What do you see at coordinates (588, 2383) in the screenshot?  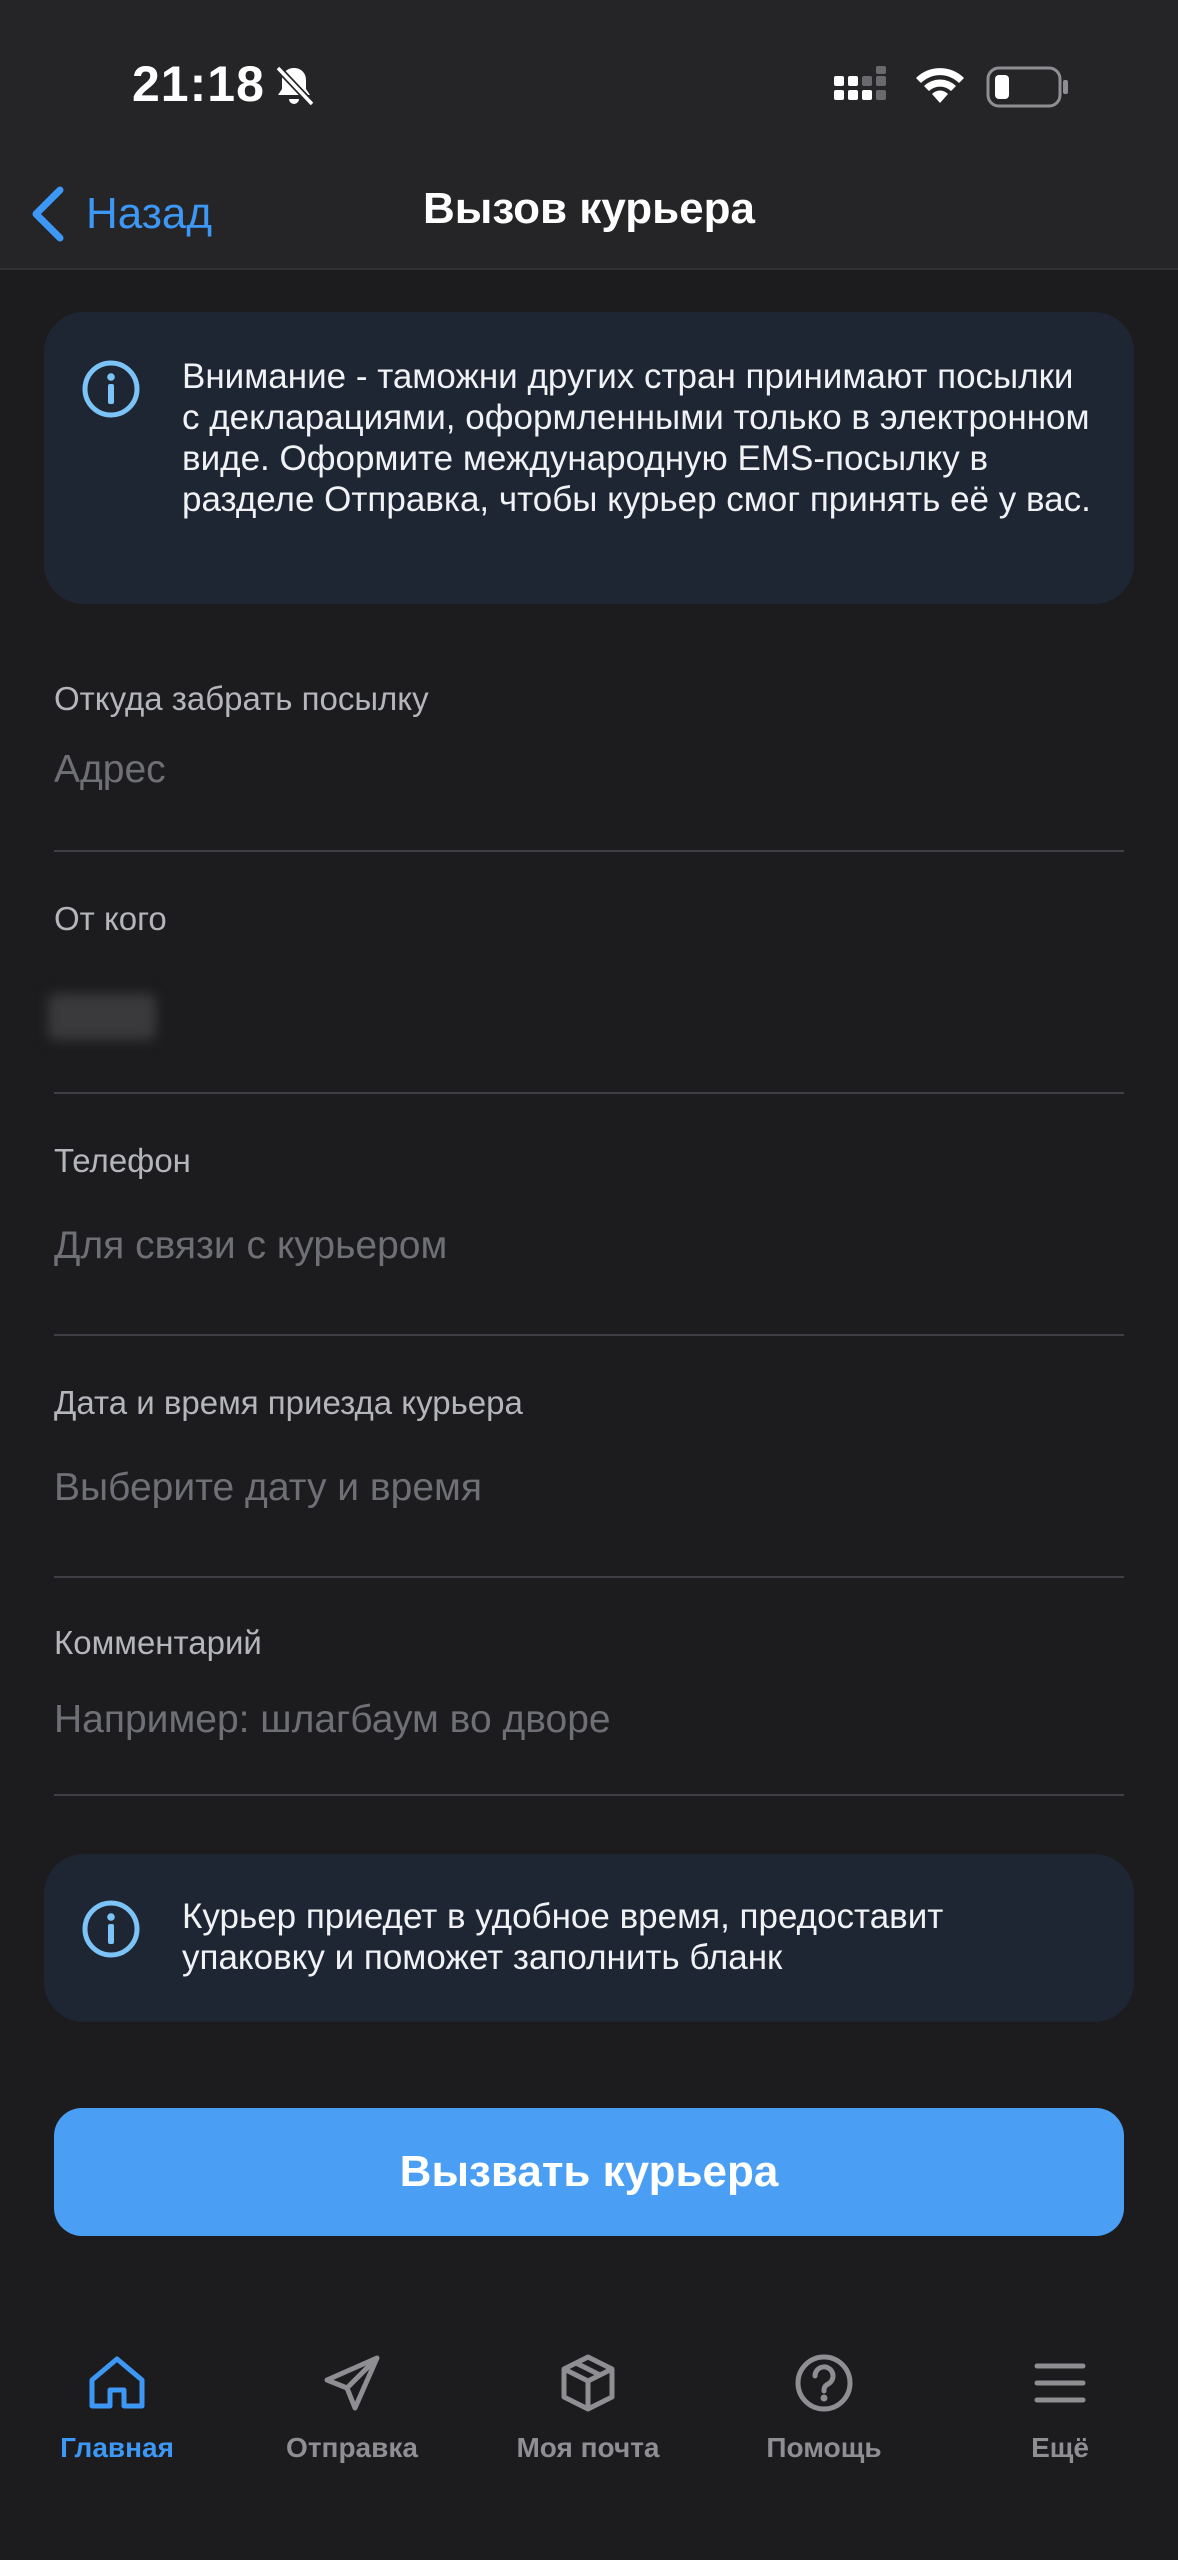 I see `package-icon` at bounding box center [588, 2383].